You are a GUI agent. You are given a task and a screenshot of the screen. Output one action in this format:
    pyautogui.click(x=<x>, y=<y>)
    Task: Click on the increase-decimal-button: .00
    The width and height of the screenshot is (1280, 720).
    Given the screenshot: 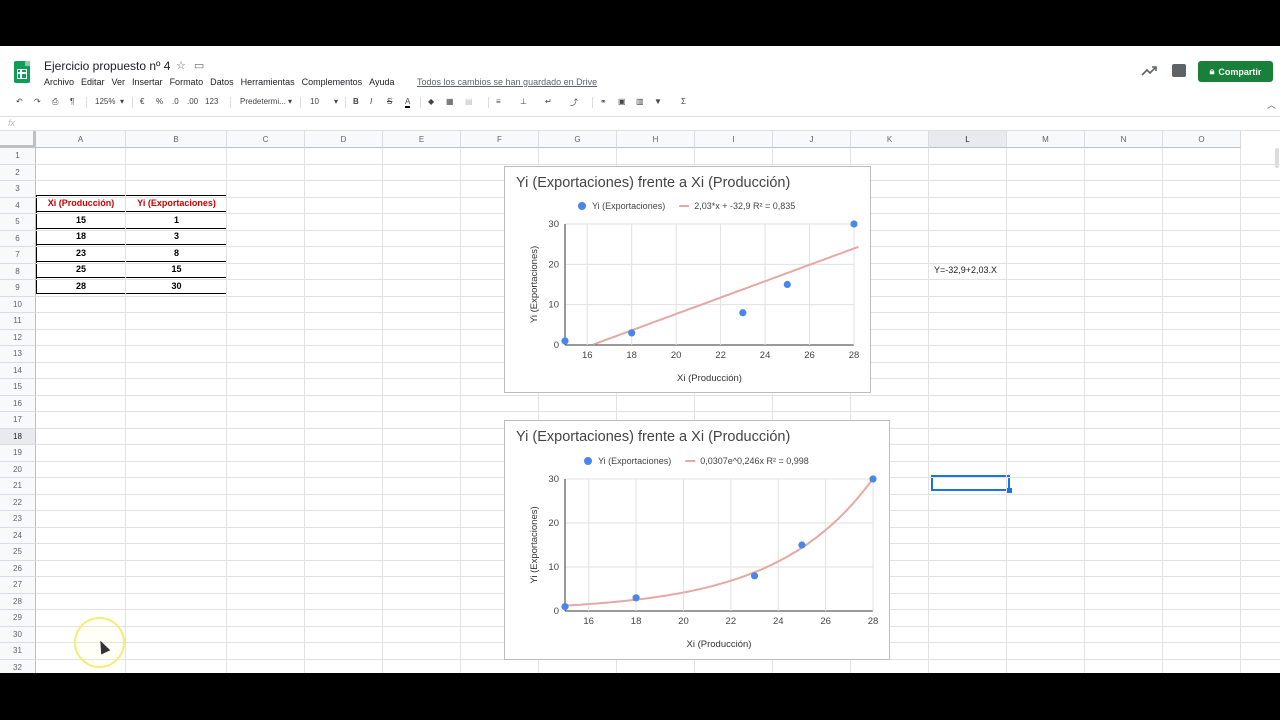 What is the action you would take?
    pyautogui.click(x=192, y=101)
    